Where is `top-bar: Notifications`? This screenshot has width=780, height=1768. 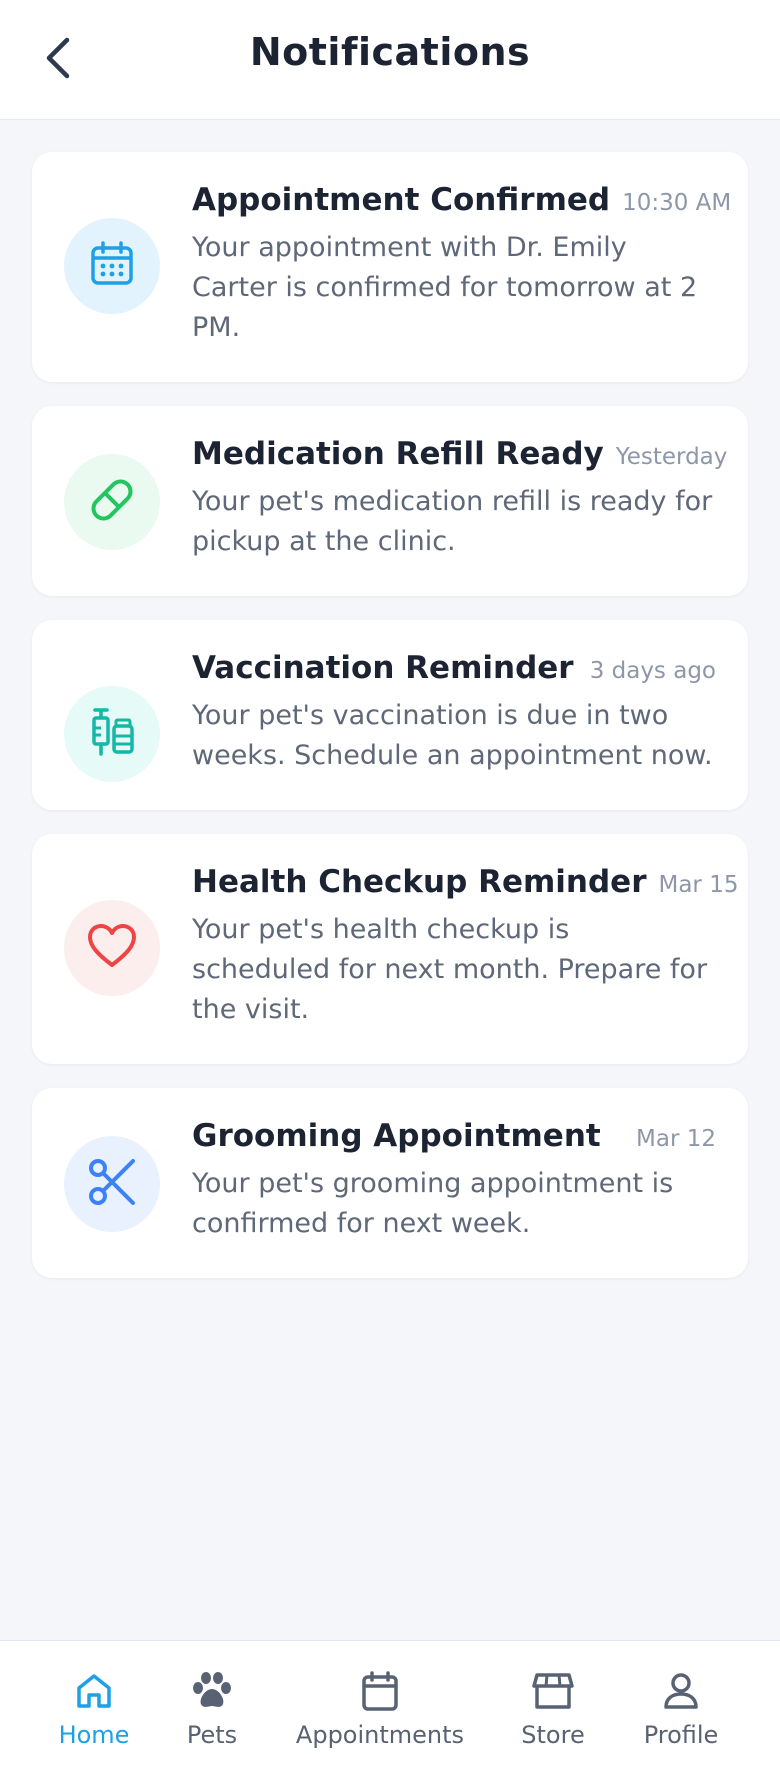
top-bar: Notifications is located at coordinates (390, 60).